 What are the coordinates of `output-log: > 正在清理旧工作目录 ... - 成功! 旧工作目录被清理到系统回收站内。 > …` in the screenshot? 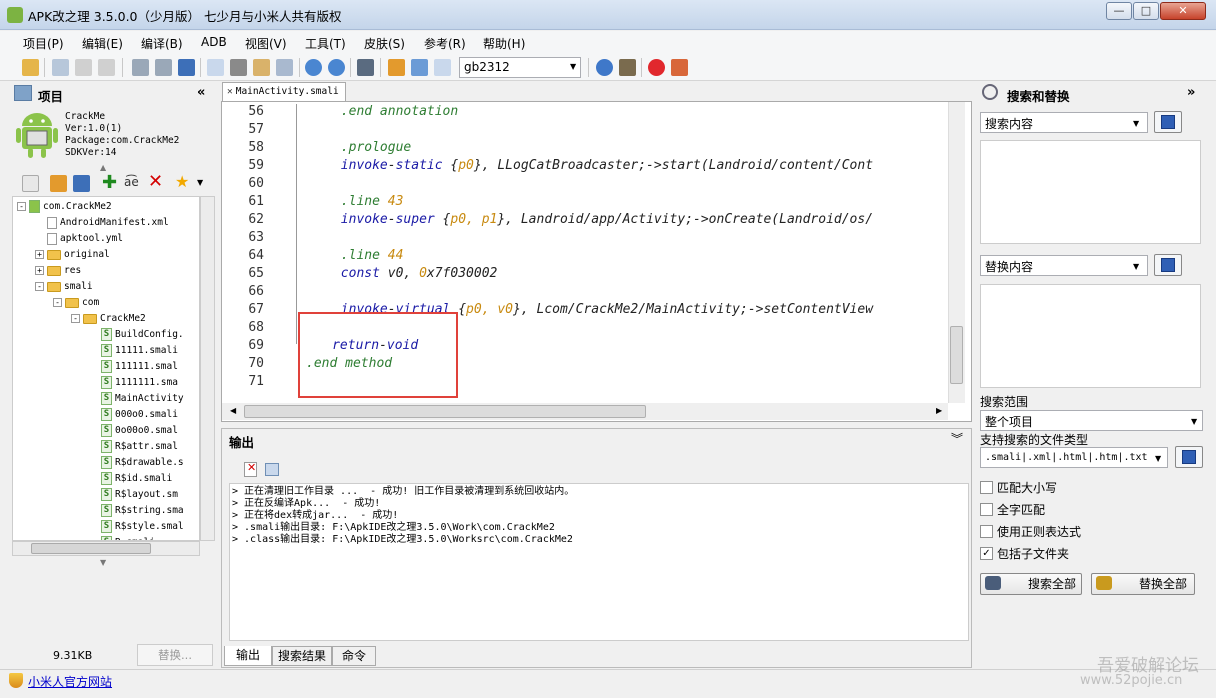 It's located at (599, 562).